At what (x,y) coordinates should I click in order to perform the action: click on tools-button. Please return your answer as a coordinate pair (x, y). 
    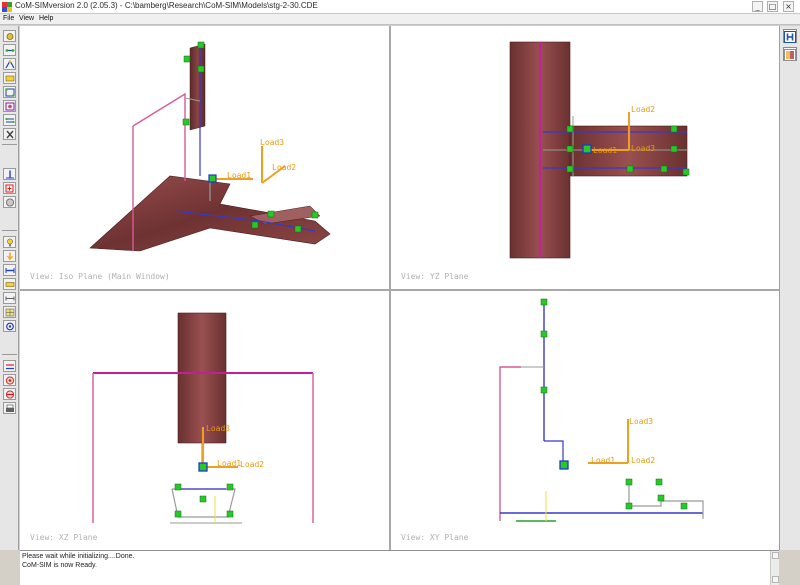
    Looking at the image, I should click on (9, 134).